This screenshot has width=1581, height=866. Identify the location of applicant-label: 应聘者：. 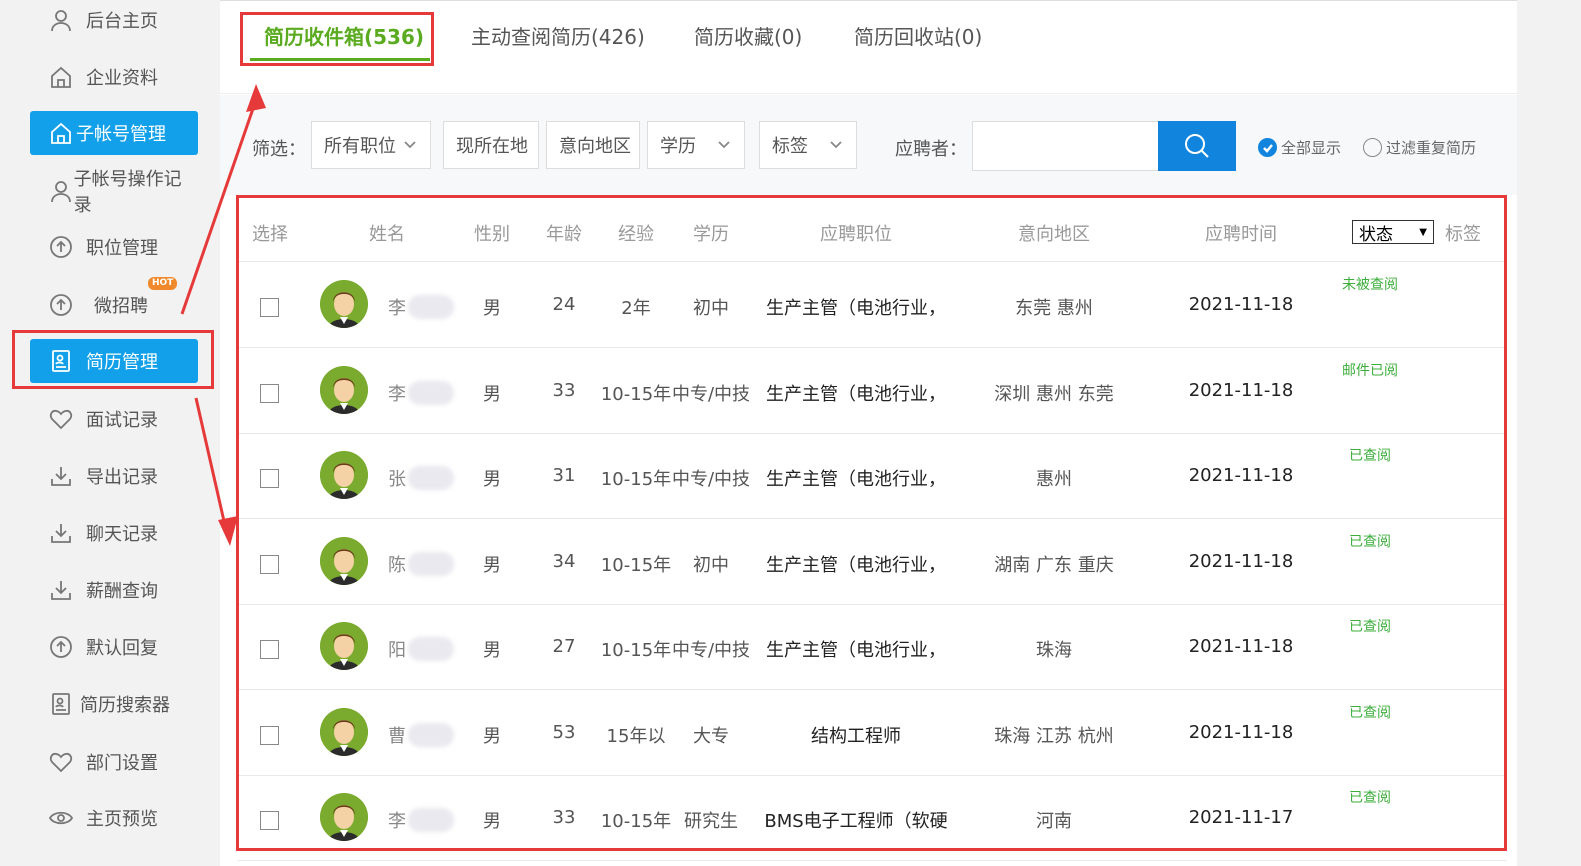
(931, 149).